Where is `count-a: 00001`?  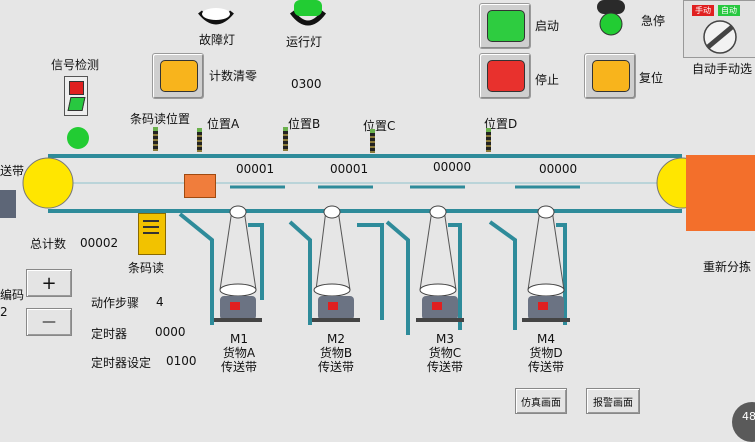
count-a: 00001 is located at coordinates (255, 169).